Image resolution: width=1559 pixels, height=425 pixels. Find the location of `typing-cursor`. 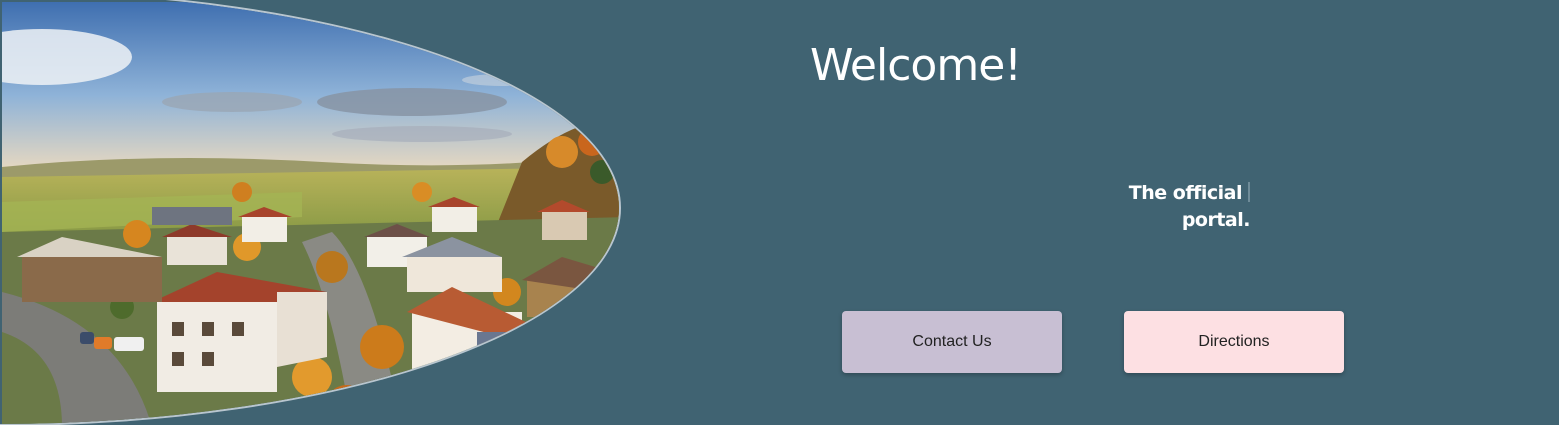

typing-cursor is located at coordinates (1249, 192).